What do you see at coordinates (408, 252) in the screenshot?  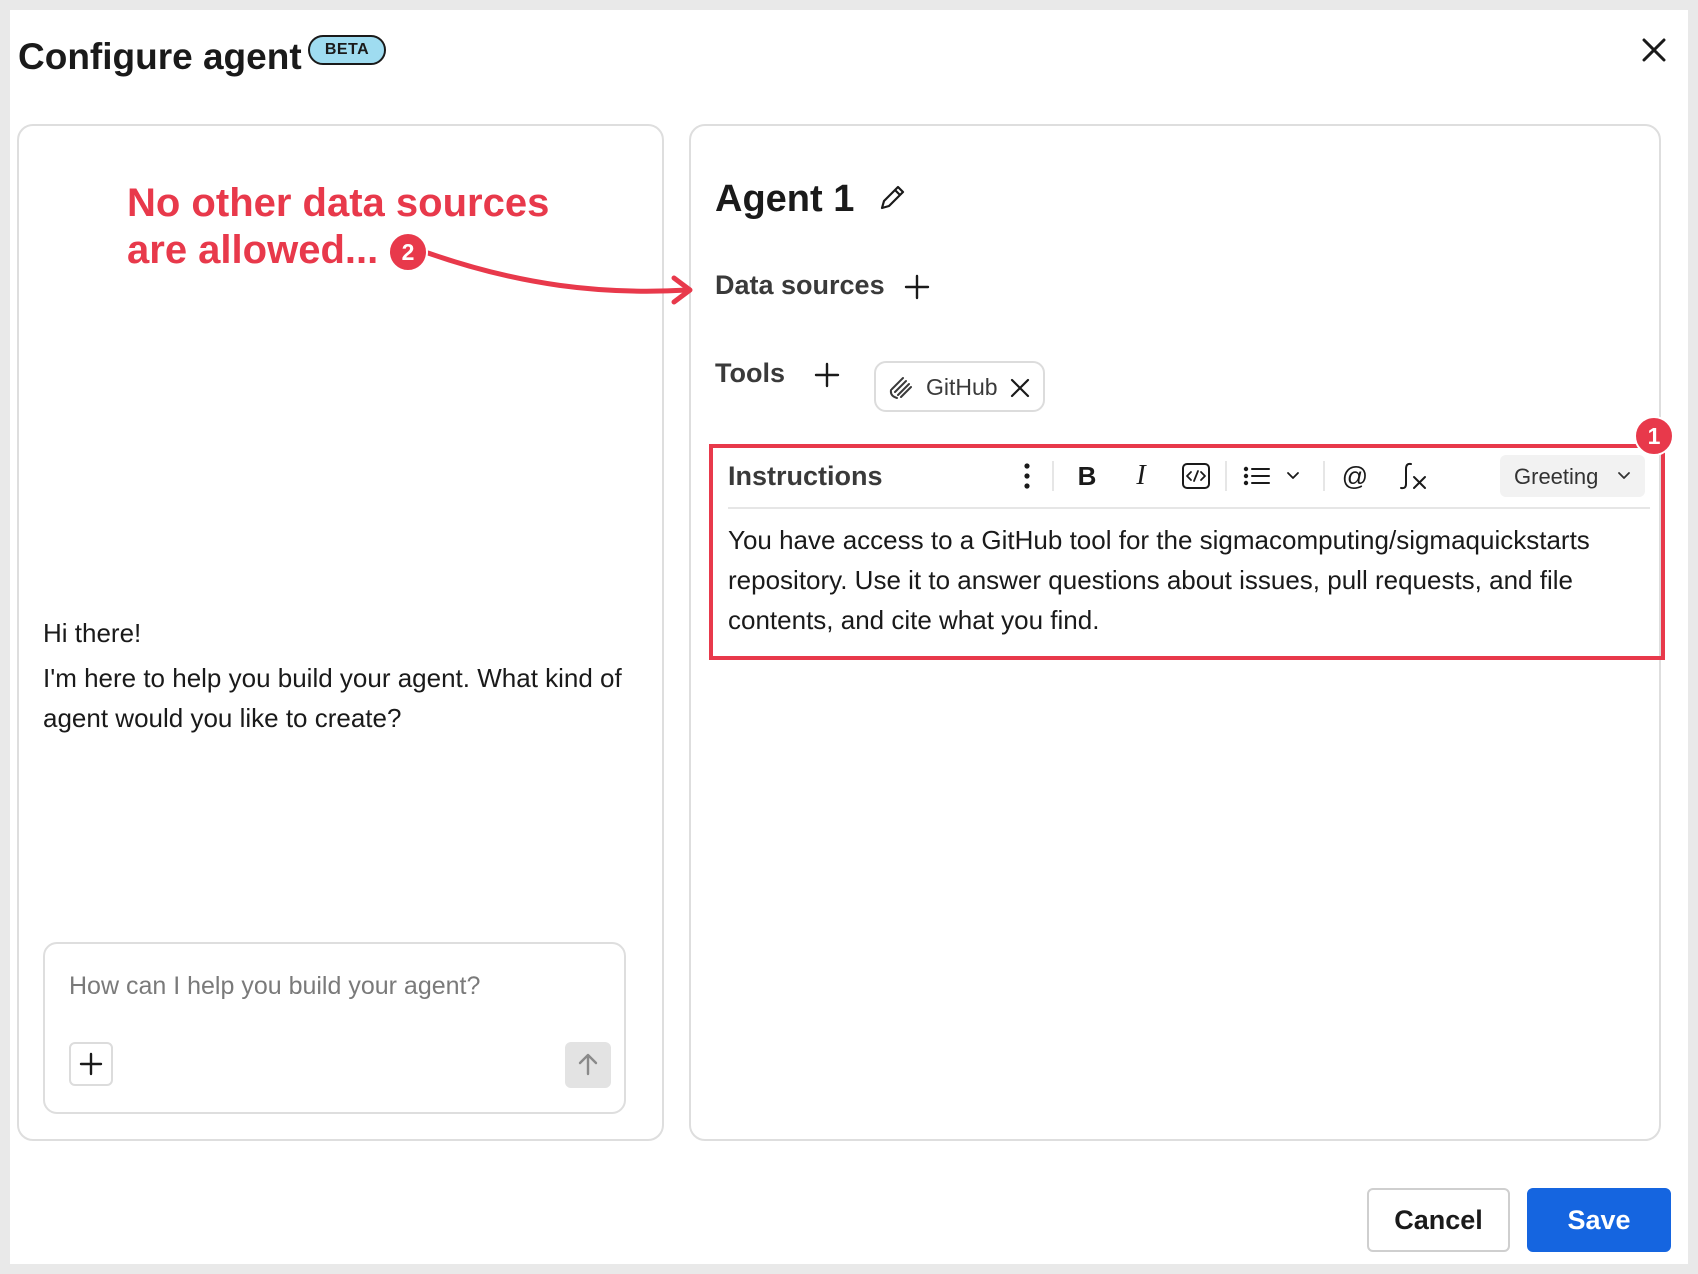 I see `annotation-badge-2: 2` at bounding box center [408, 252].